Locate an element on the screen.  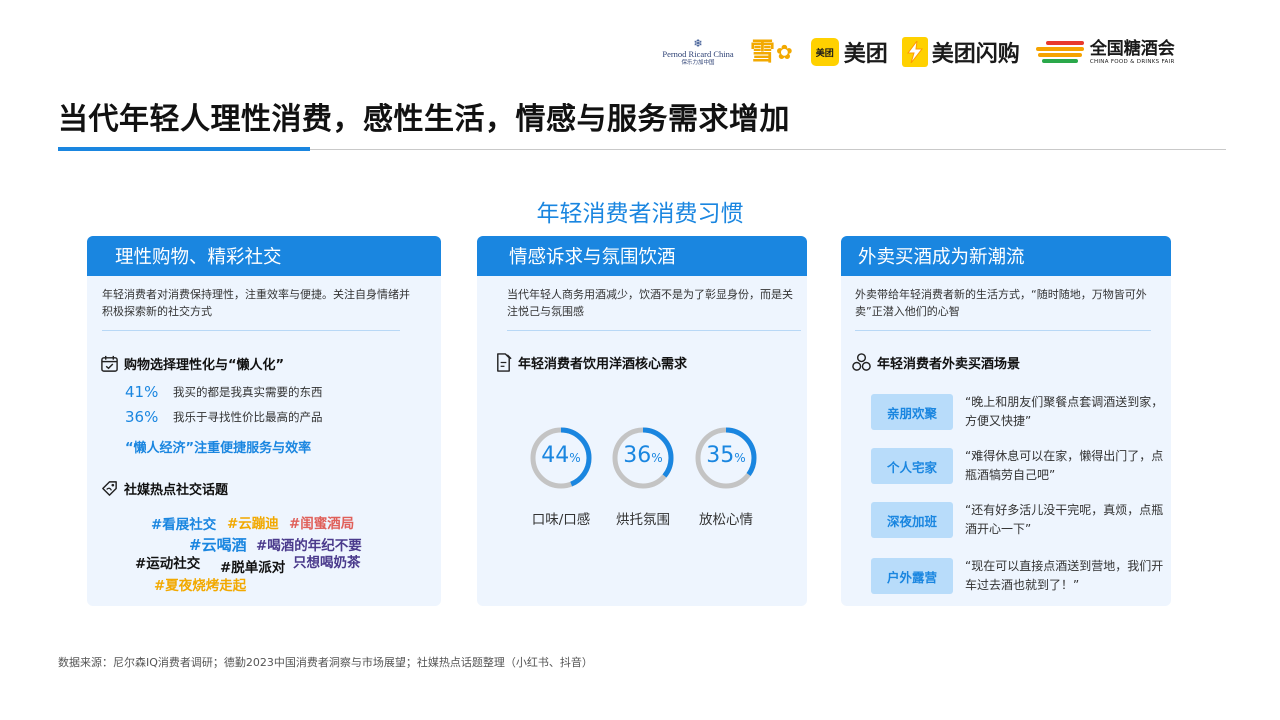
stat-row: 41% 我买的都是我真实需要的东西 is located at coordinates (224, 392).